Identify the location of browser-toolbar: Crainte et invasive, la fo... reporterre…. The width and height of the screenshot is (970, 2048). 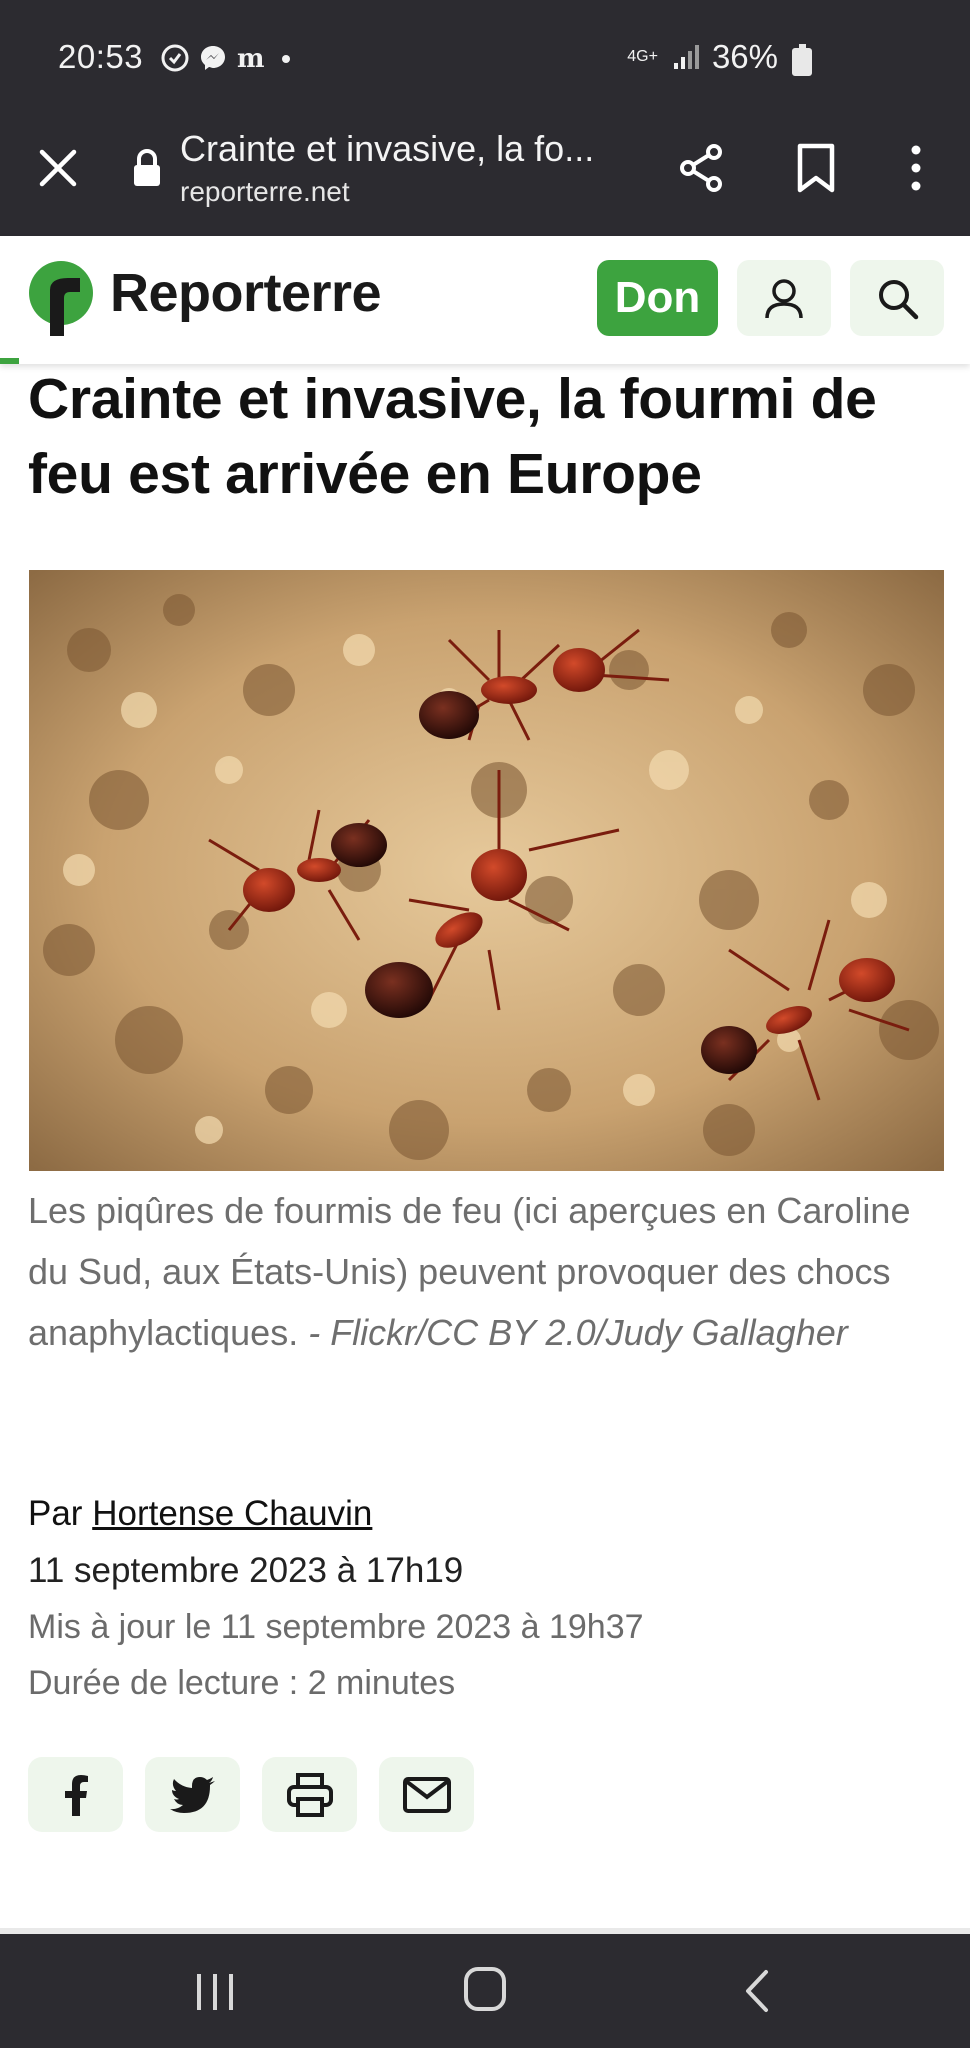
(485, 177).